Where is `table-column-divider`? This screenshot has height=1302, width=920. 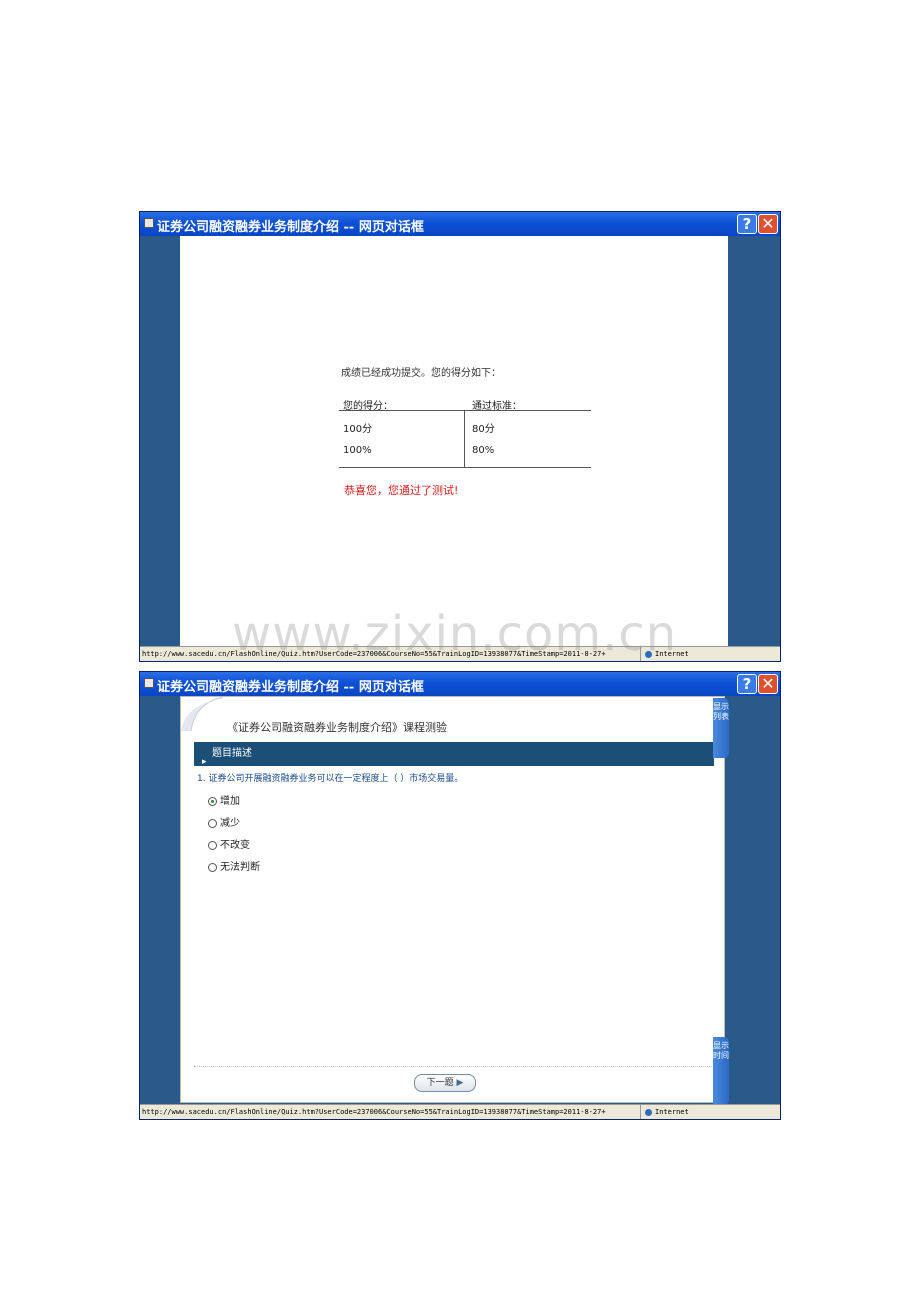
table-column-divider is located at coordinates (464, 438).